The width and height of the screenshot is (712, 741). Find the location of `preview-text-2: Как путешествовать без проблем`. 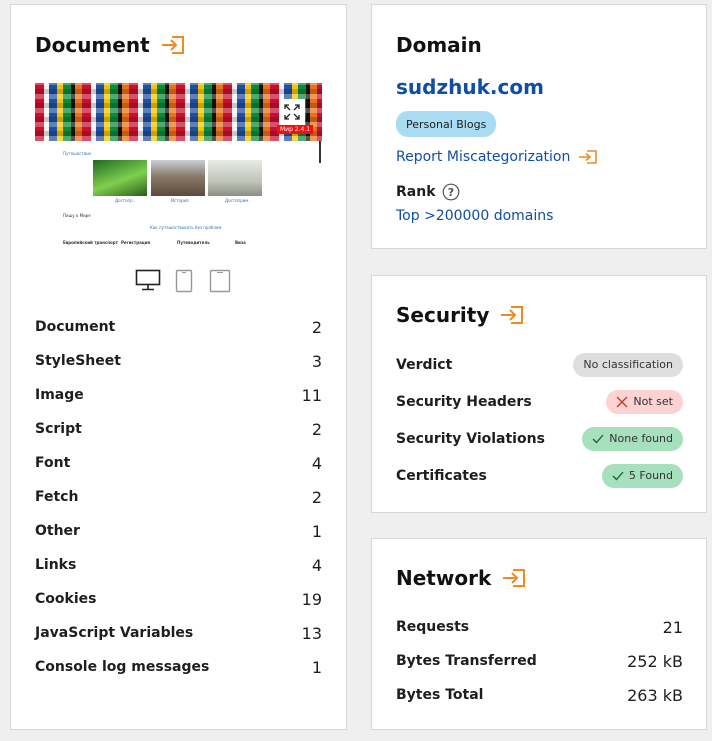

preview-text-2: Как путешествовать без проблем is located at coordinates (186, 227).